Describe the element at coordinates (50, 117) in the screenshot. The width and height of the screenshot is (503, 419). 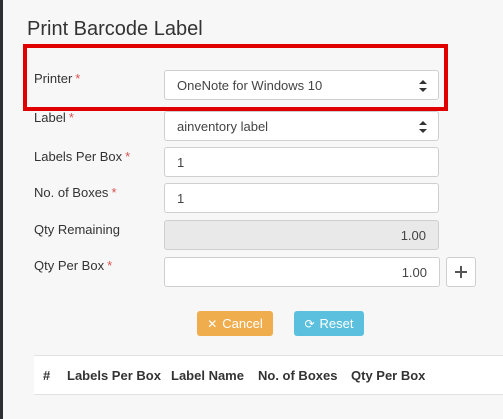
I see `label-label-text: Label` at that location.